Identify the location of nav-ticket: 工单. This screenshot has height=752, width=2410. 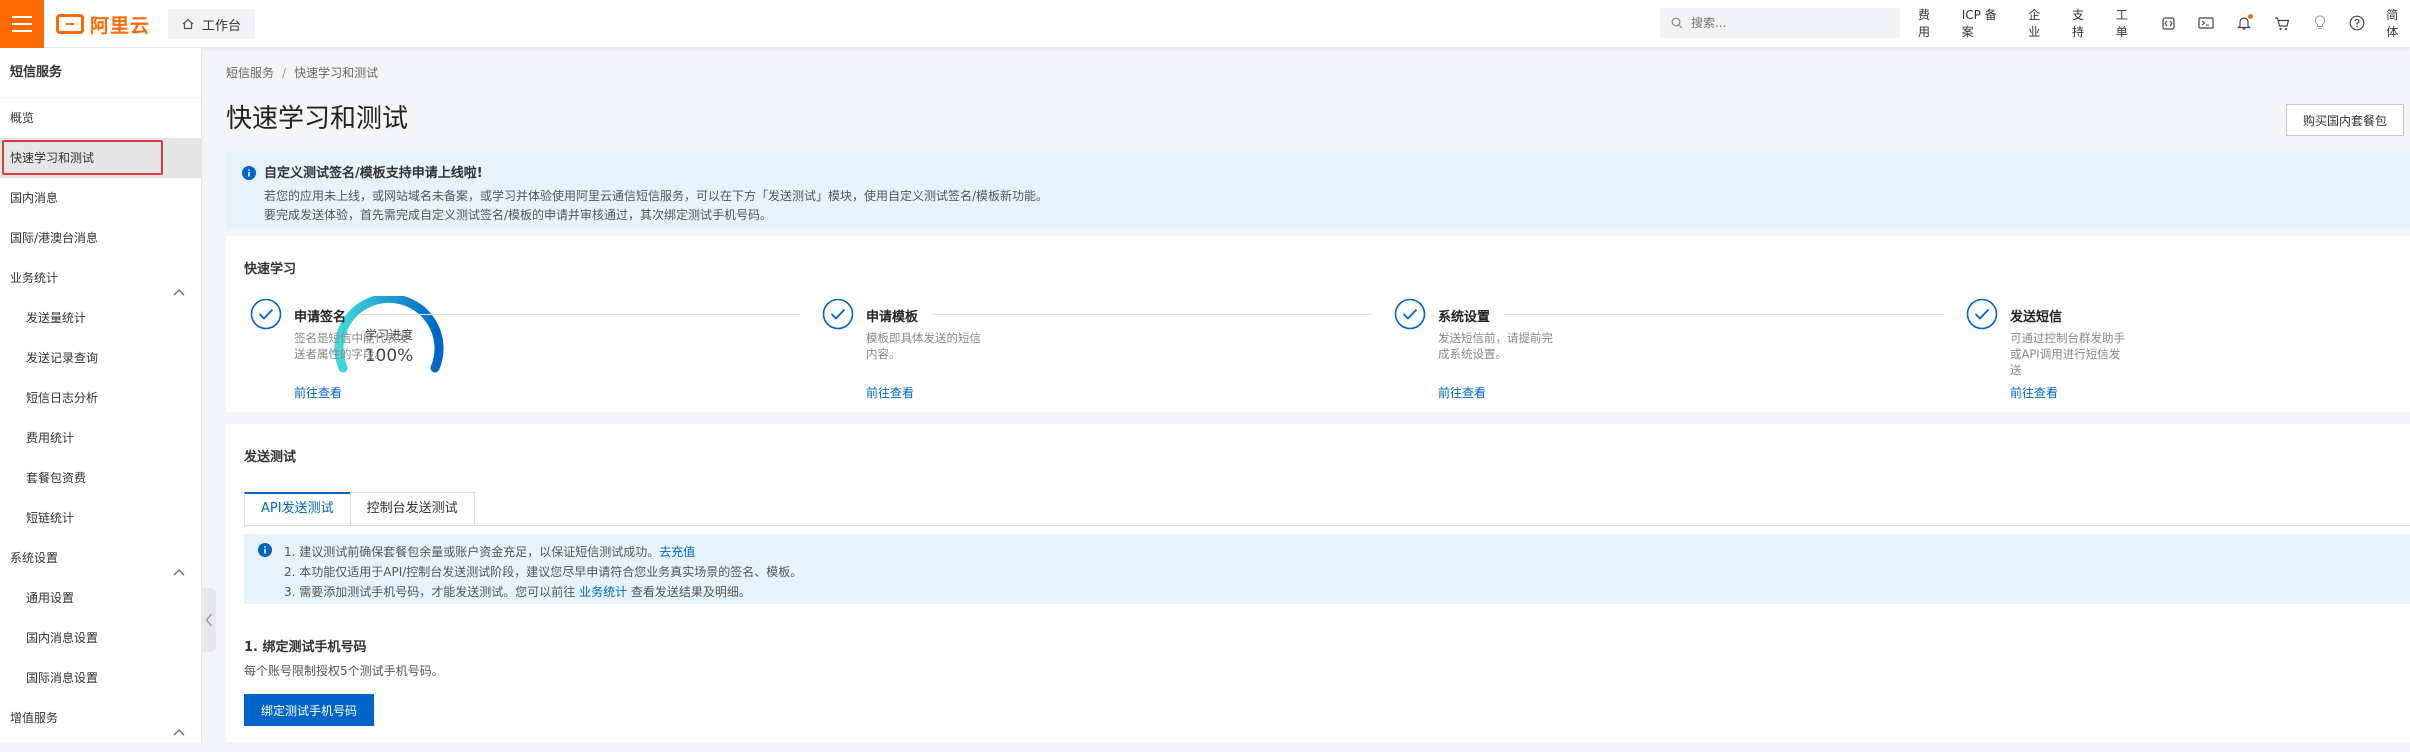
(2128, 23).